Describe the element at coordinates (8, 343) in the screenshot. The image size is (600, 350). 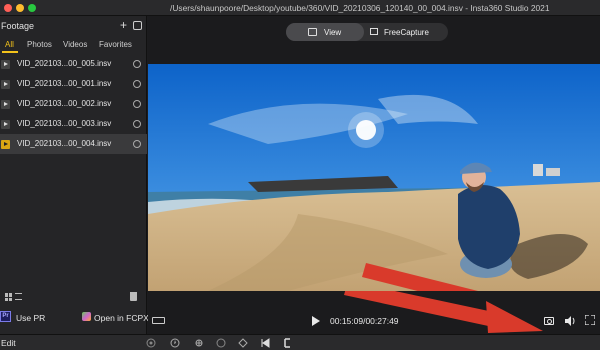
I see `edit-label: Edit` at that location.